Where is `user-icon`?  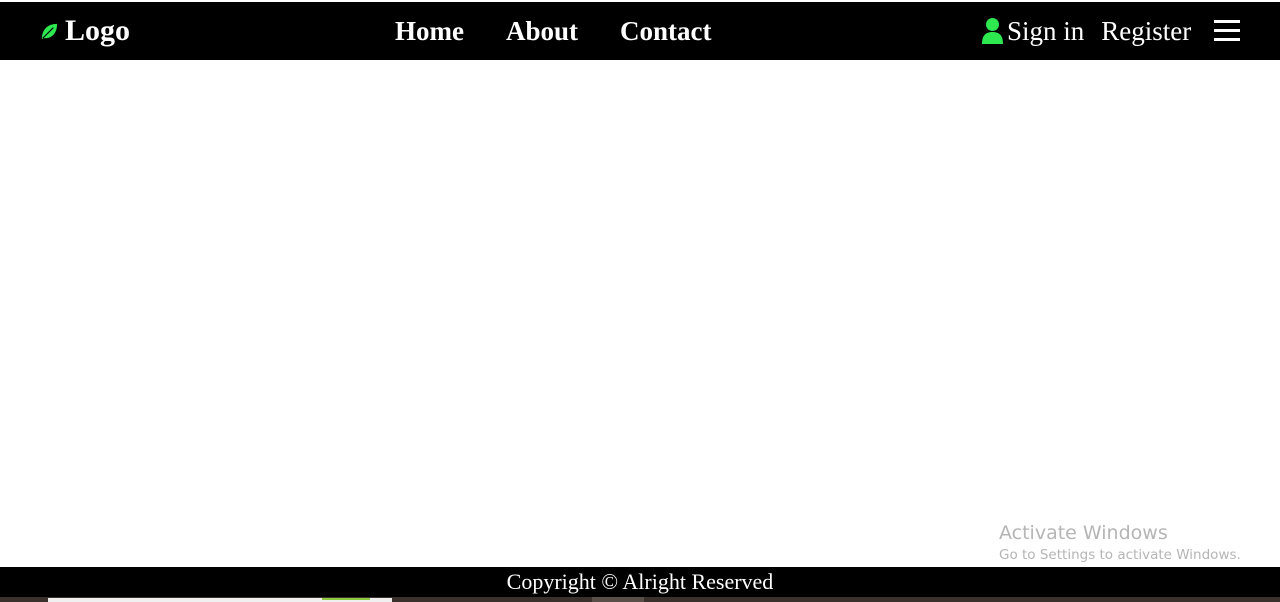 user-icon is located at coordinates (992, 31).